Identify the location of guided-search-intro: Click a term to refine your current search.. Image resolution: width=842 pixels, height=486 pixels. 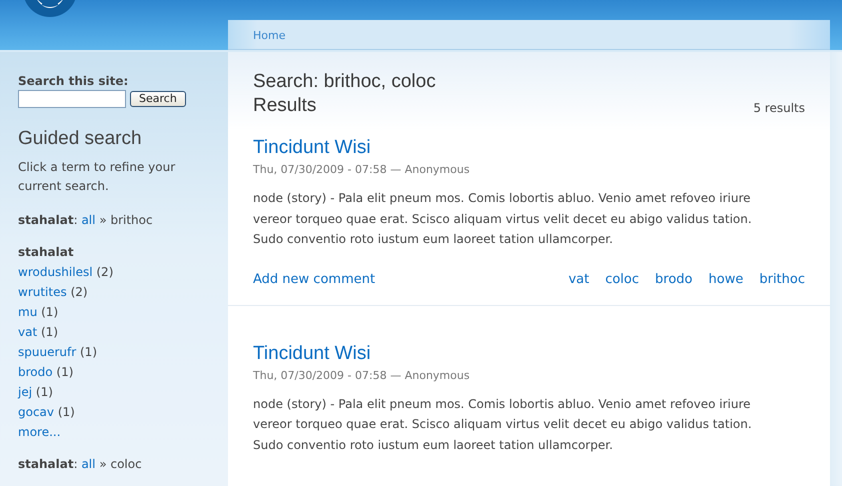
(97, 177).